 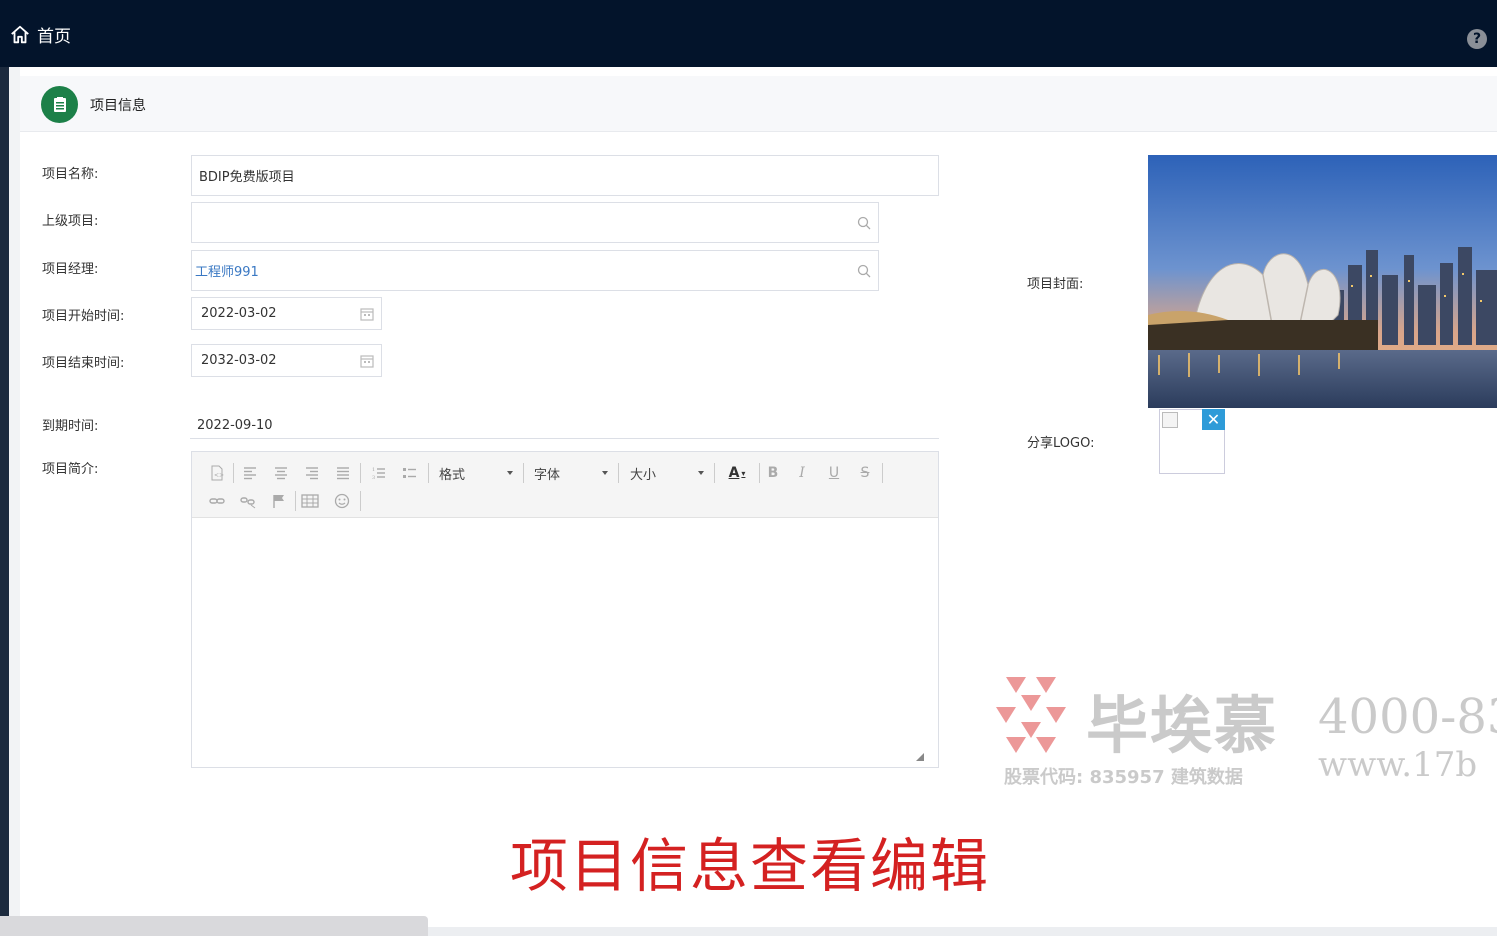 I want to click on panel-title: 项目信息, so click(x=118, y=106).